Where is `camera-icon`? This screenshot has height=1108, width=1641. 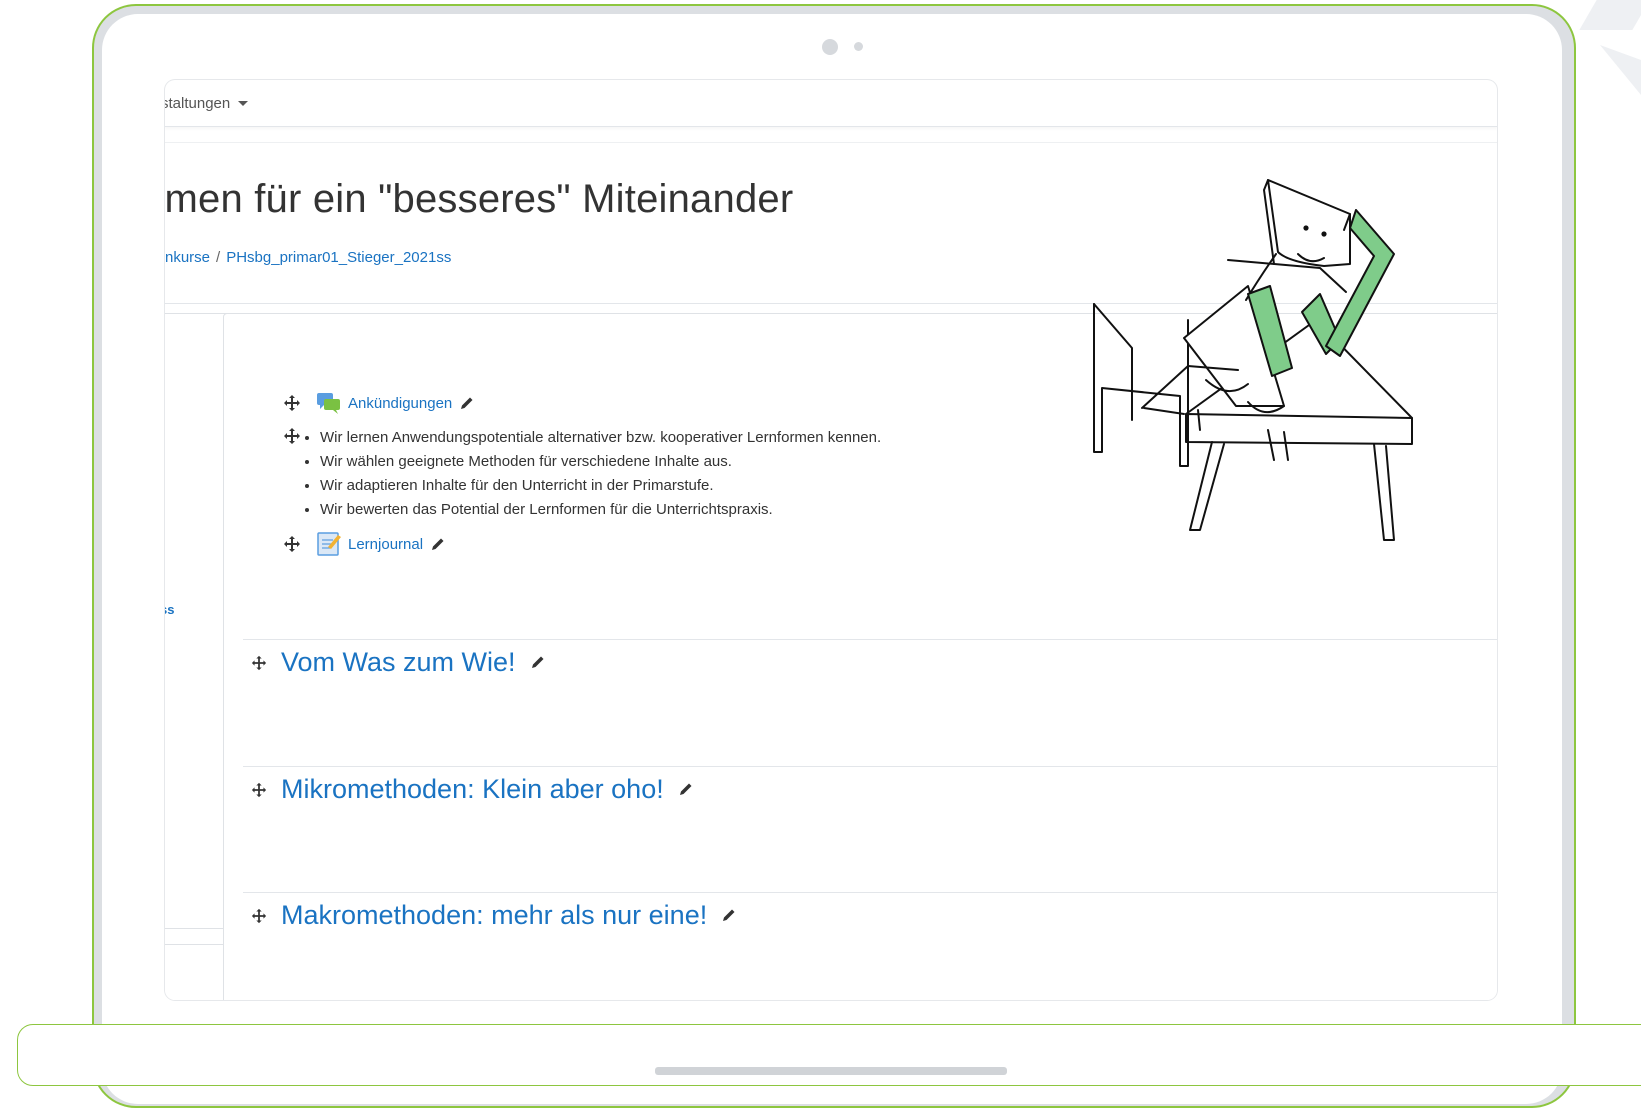 camera-icon is located at coordinates (830, 47).